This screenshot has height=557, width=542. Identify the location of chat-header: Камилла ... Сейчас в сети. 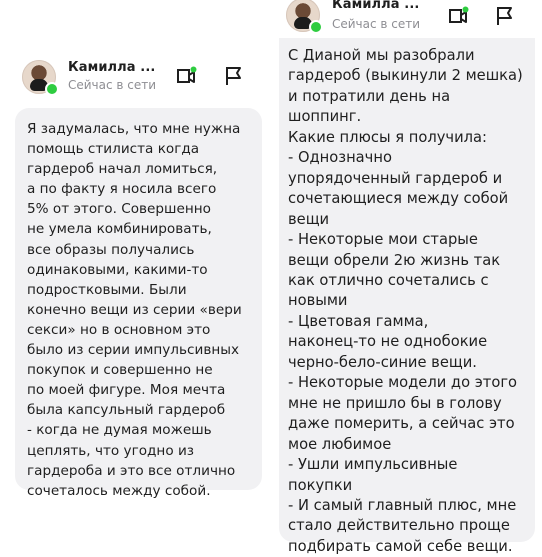
(135, 79).